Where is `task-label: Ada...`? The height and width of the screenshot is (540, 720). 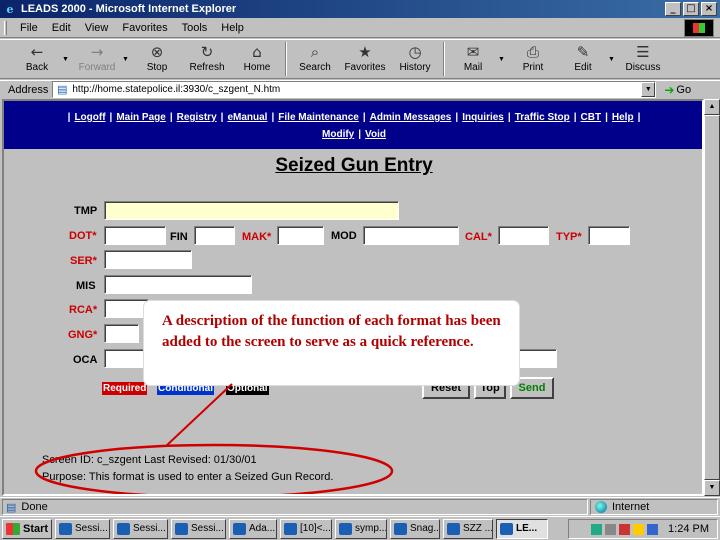
task-label: Ada... is located at coordinates (262, 528).